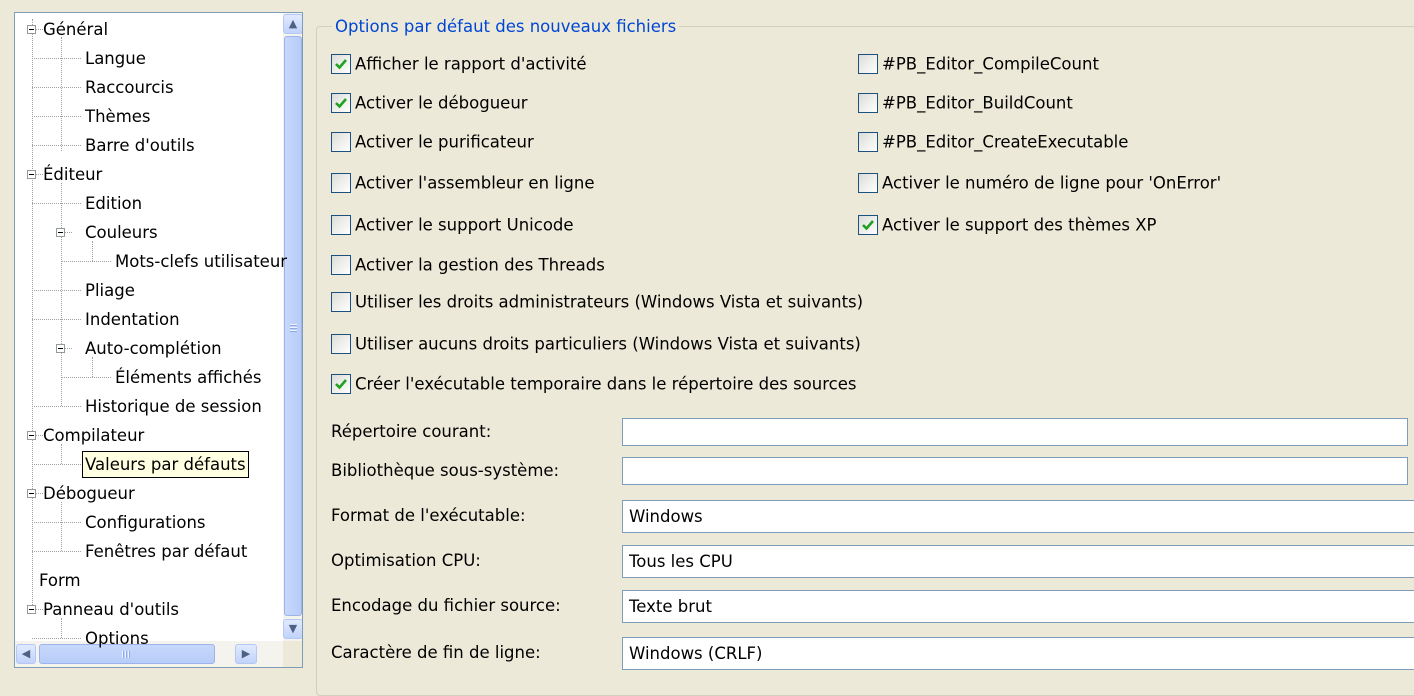 The width and height of the screenshot is (1414, 696). Describe the element at coordinates (406, 560) in the screenshot. I see `field-label: Optimisation CPU:` at that location.